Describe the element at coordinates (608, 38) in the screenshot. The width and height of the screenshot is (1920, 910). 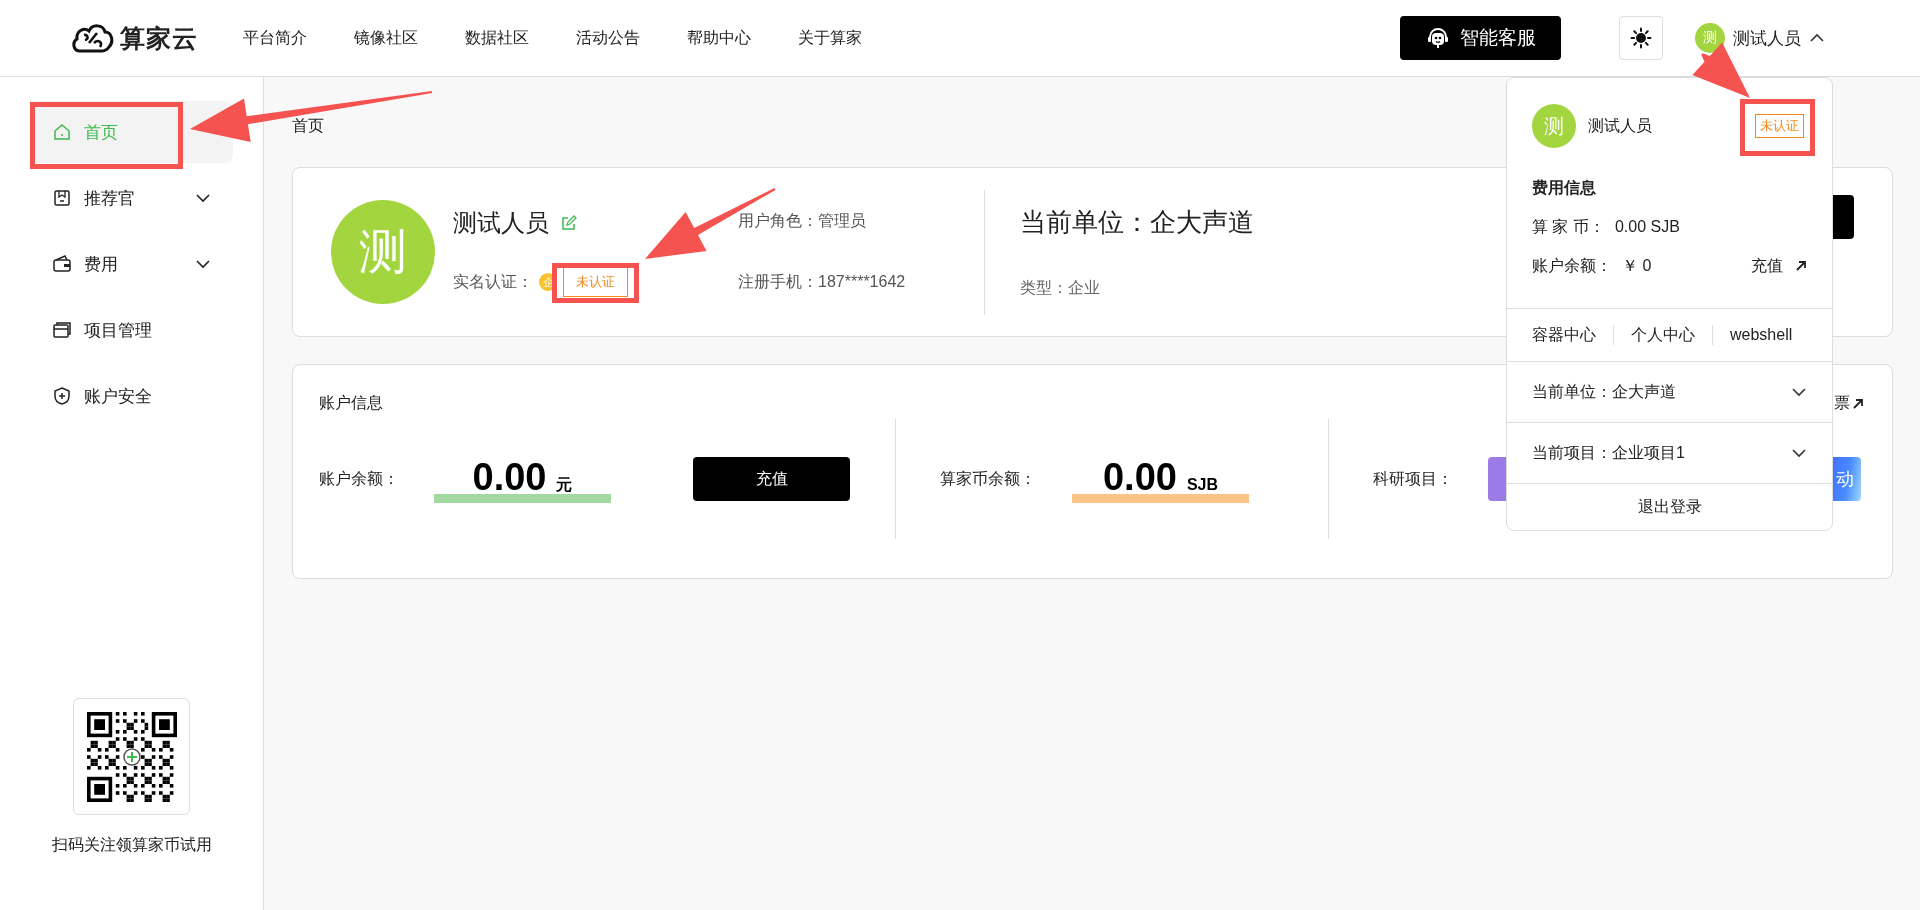
I see `nav-link: 活动公告` at that location.